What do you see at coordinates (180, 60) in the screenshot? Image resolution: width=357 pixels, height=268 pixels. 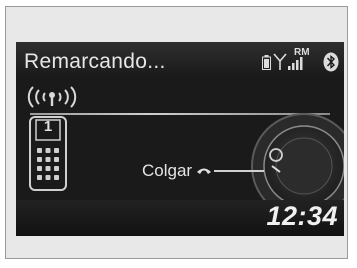 I see `header-bar: Remarcando... RM` at bounding box center [180, 60].